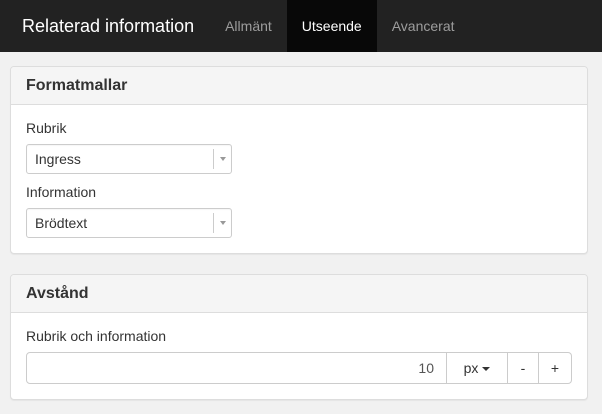 The height and width of the screenshot is (414, 602). Describe the element at coordinates (129, 223) in the screenshot. I see `information-select: Brödtext` at that location.